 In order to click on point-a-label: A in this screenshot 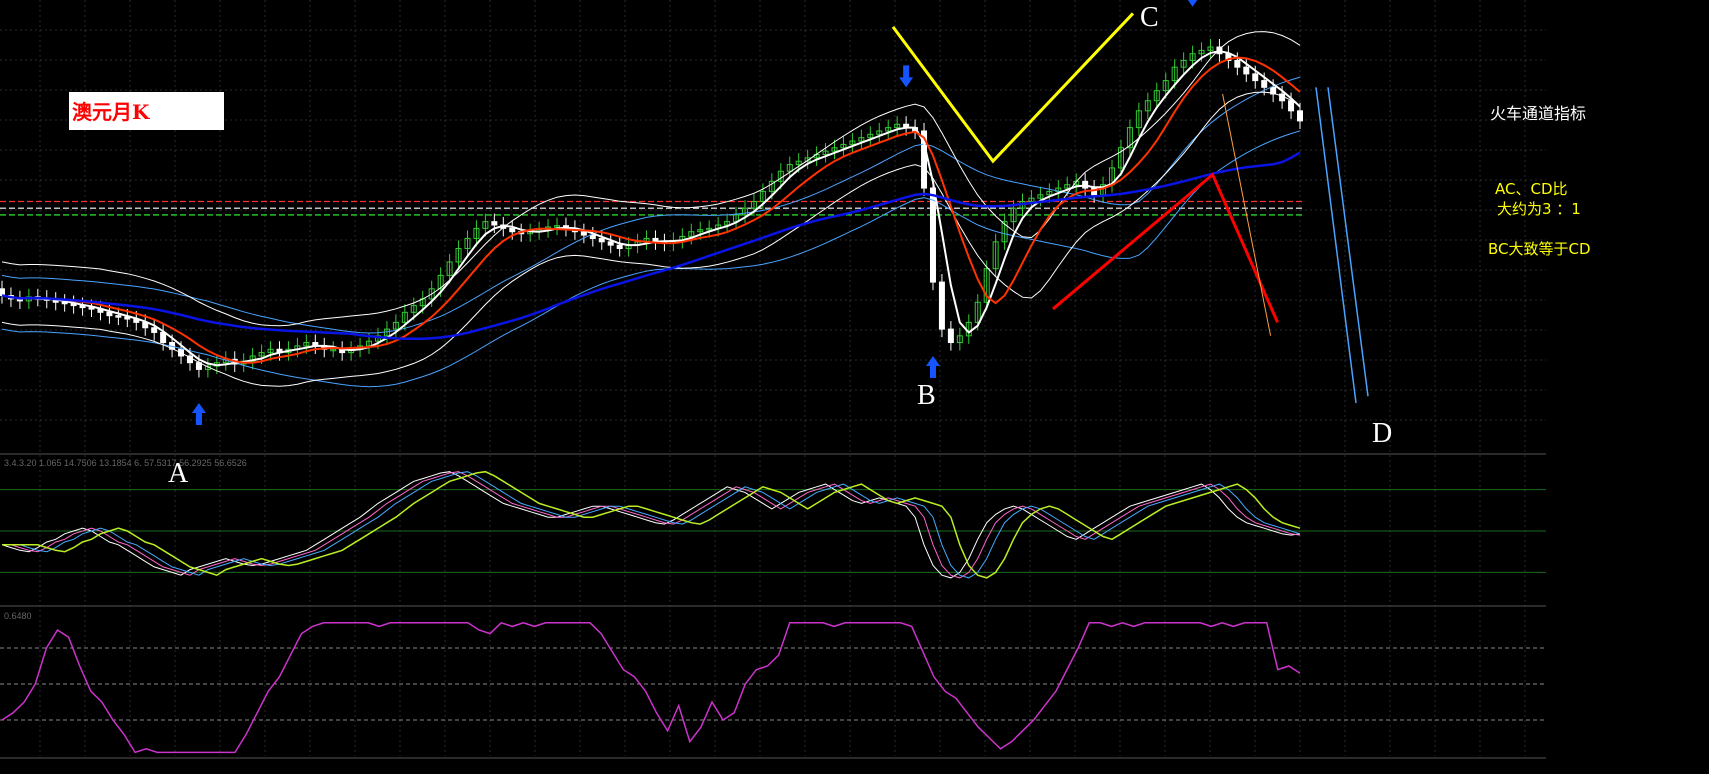, I will do `click(178, 473)`.